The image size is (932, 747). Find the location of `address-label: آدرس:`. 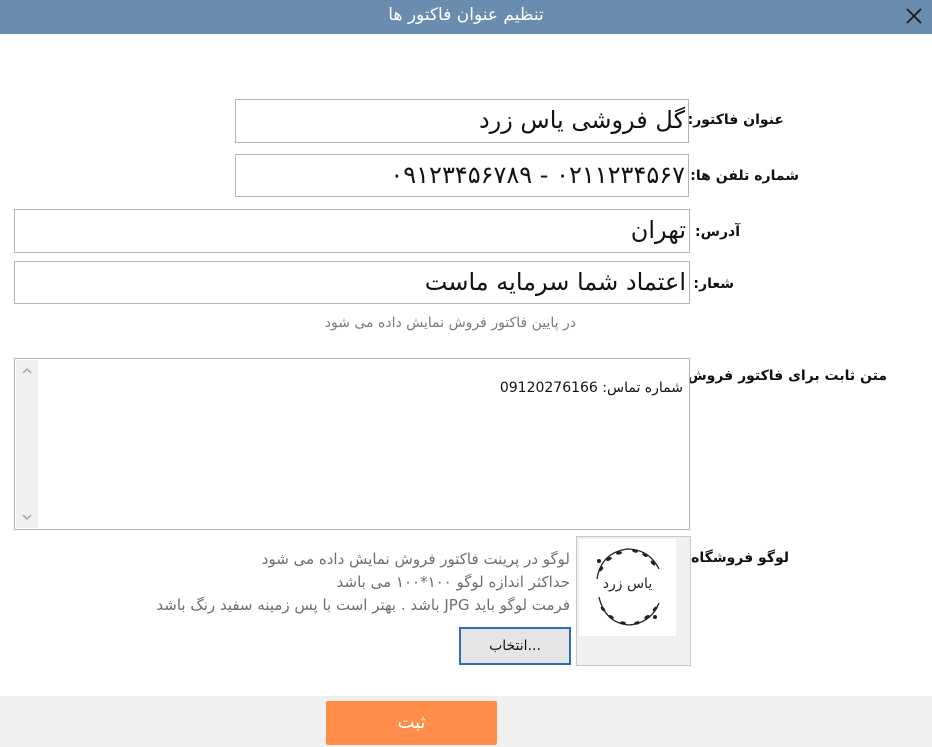

address-label: آدرس: is located at coordinates (717, 232).